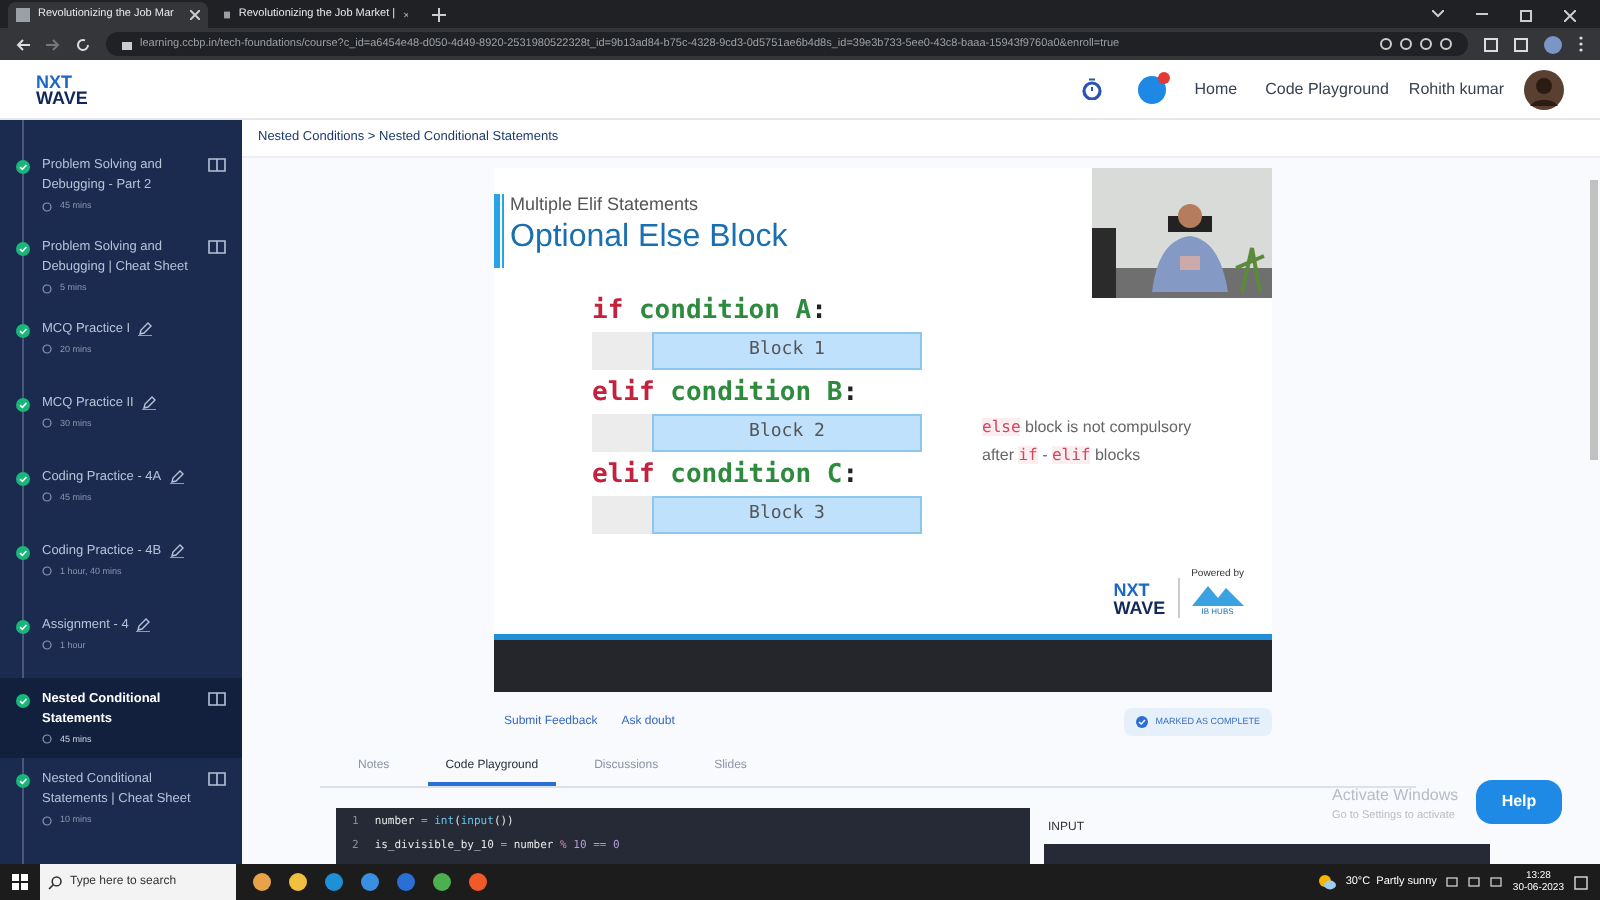 Image resolution: width=1600 pixels, height=900 pixels. Describe the element at coordinates (23, 44) in the screenshot. I see `back-icon` at that location.